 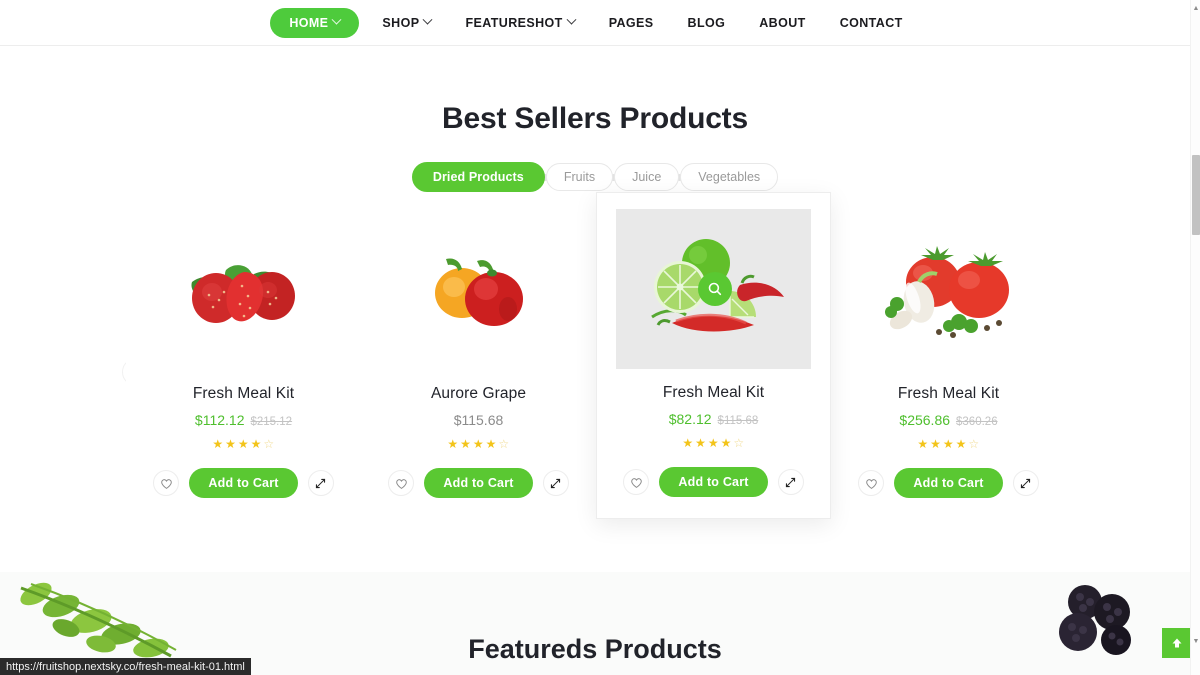 I want to click on nav-item-label: ABOUT, so click(x=782, y=22).